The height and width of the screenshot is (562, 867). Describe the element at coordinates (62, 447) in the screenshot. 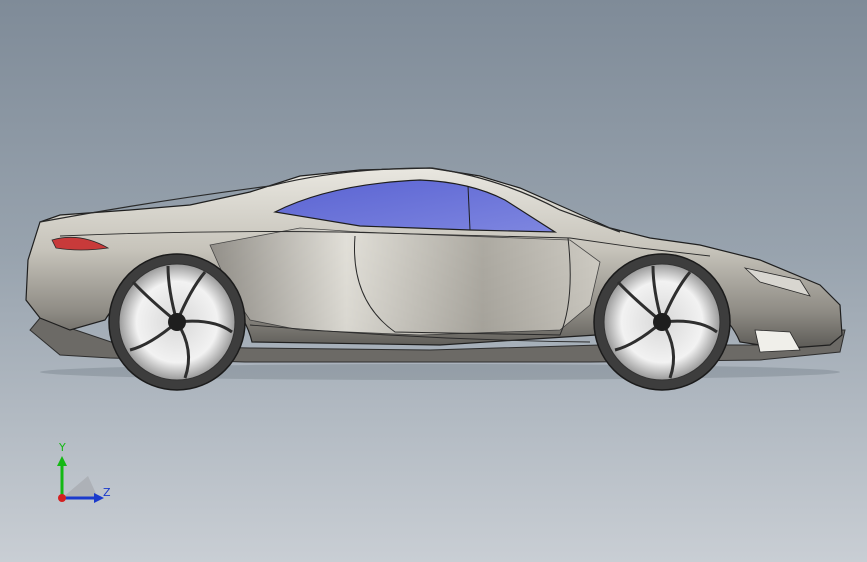

I see `y-axis-label: Y` at that location.